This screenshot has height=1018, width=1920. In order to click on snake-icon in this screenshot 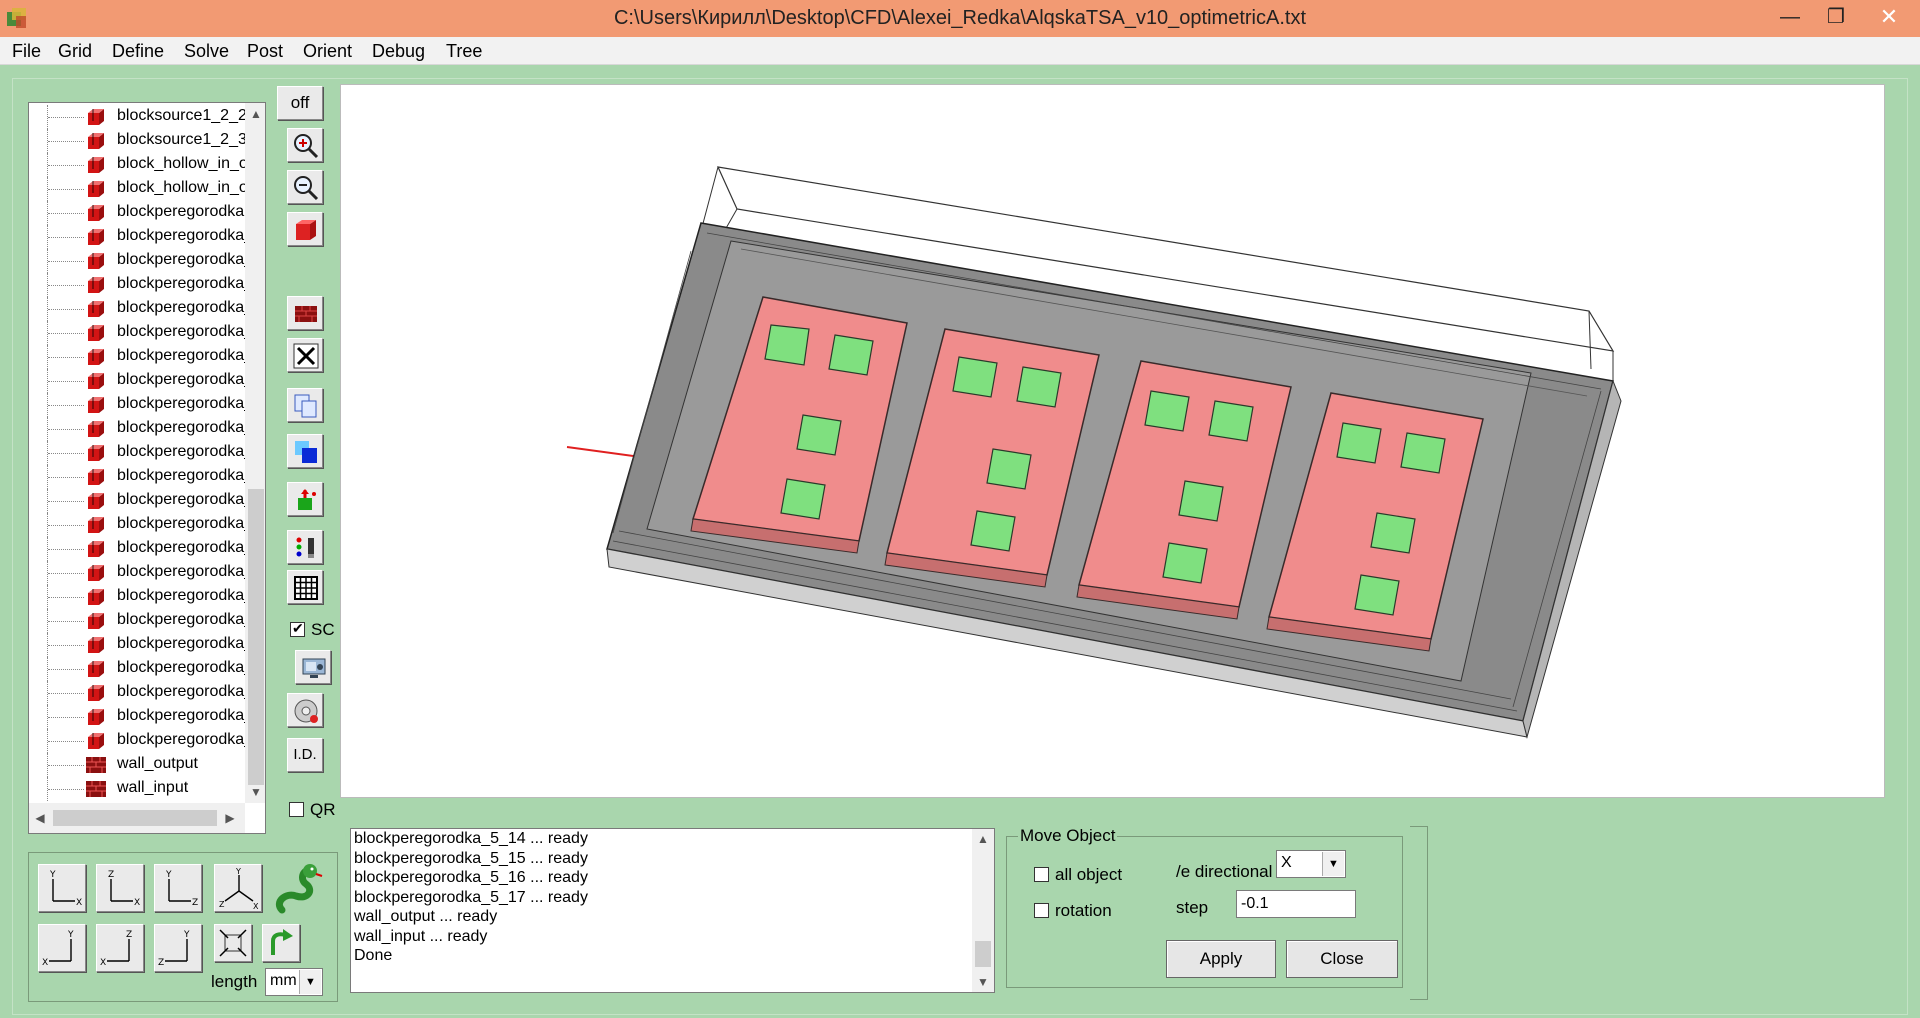, I will do `click(298, 889)`.